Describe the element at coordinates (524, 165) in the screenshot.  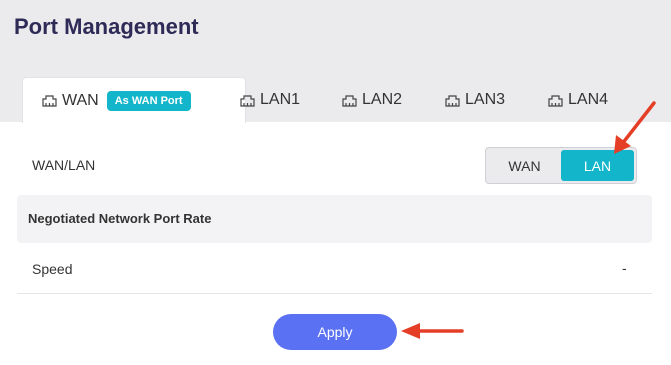
I see `wan-option: WAN` at that location.